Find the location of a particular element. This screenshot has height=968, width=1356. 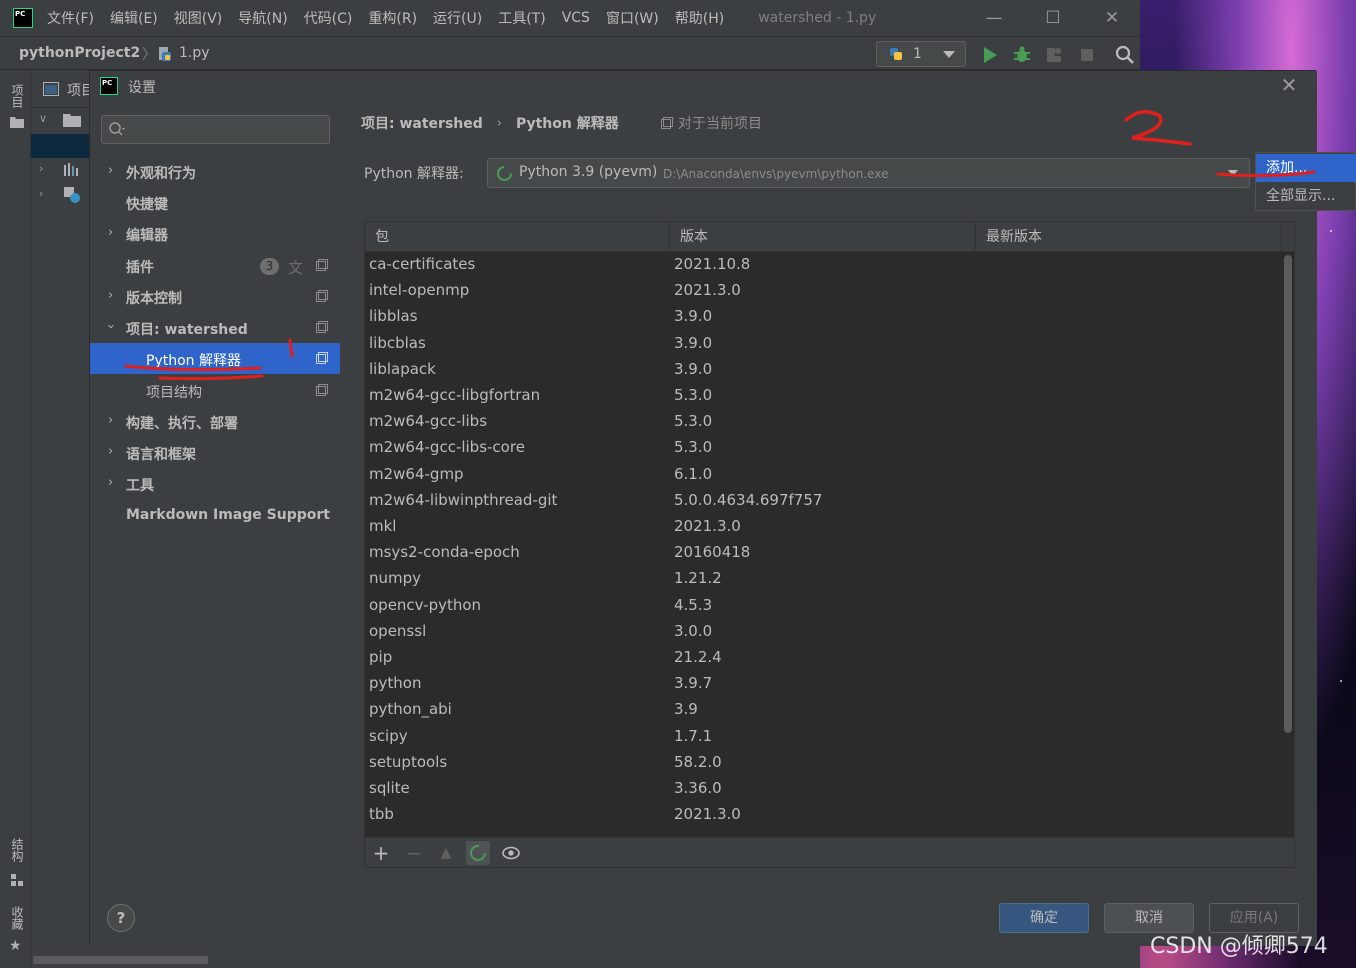

breadcrumb-project: pythonProject2 is located at coordinates (79, 53).